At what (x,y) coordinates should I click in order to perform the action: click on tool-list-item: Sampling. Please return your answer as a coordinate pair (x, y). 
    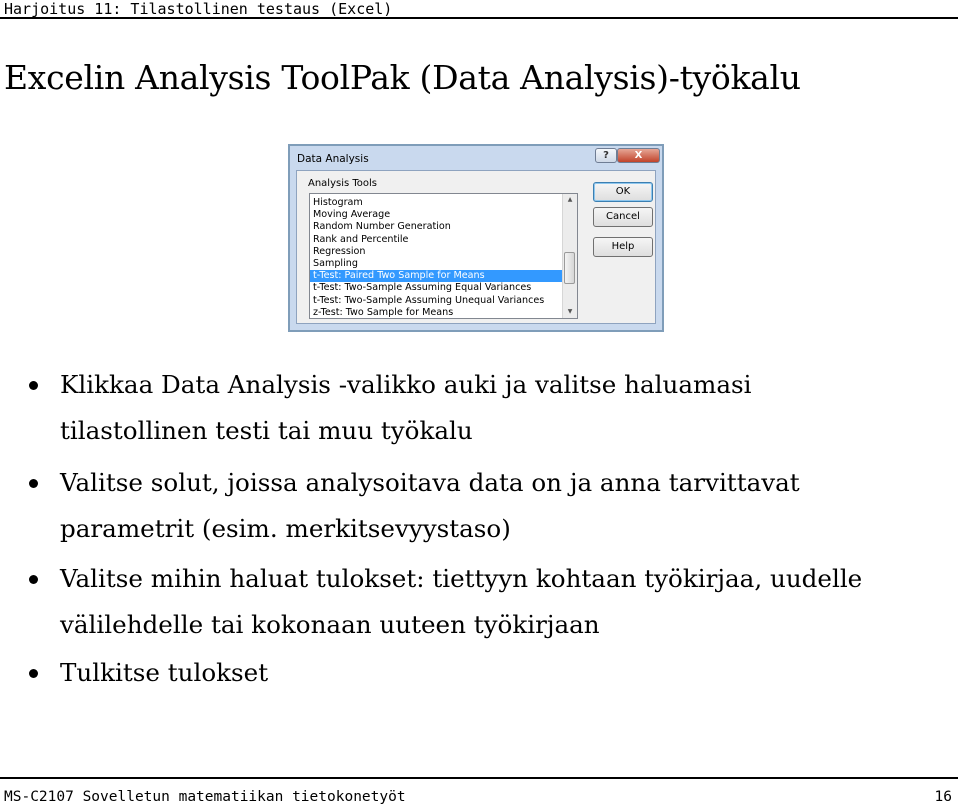
    Looking at the image, I should click on (437, 264).